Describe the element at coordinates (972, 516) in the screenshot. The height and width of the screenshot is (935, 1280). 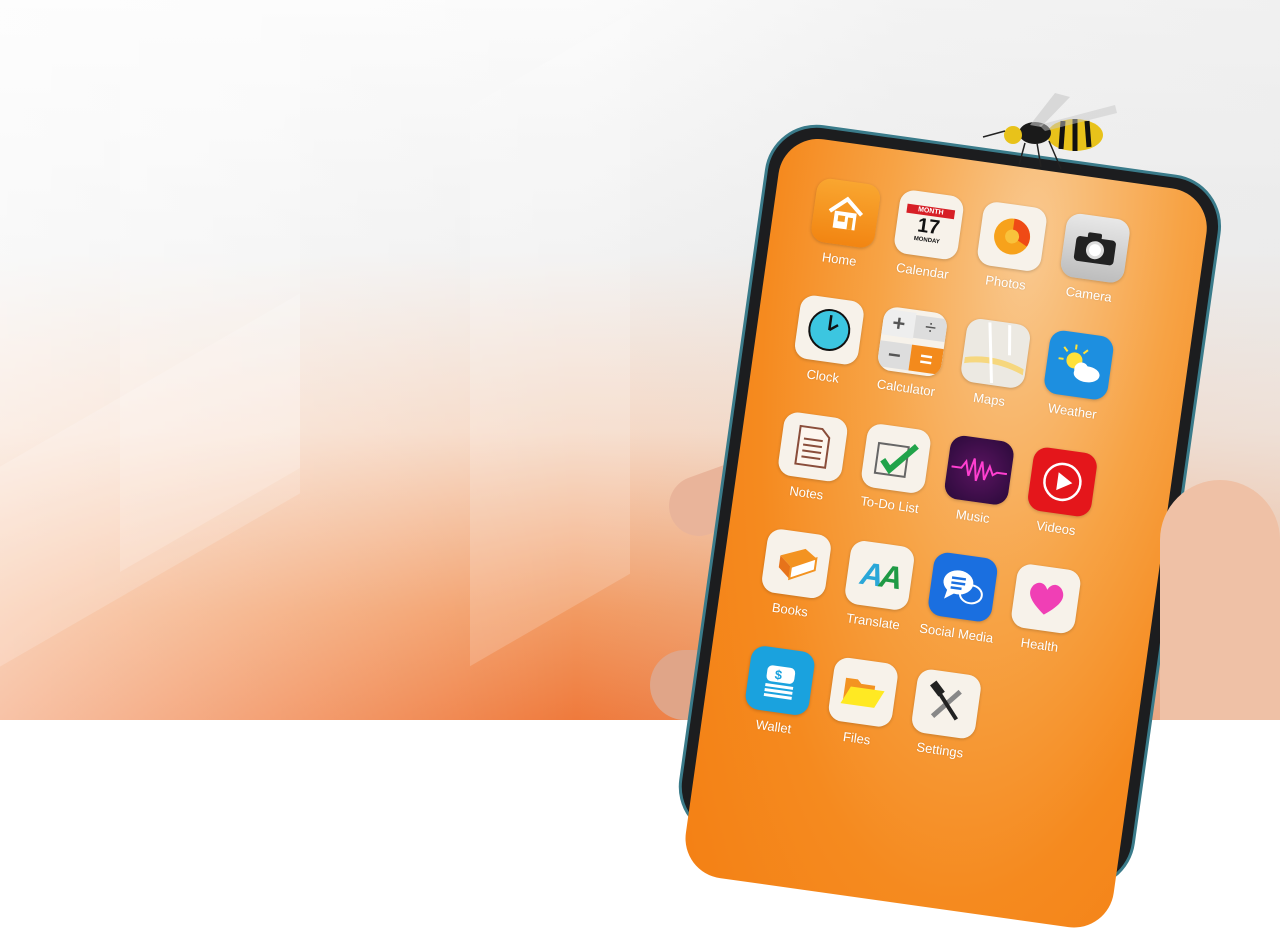
I see `app-label: Music` at that location.